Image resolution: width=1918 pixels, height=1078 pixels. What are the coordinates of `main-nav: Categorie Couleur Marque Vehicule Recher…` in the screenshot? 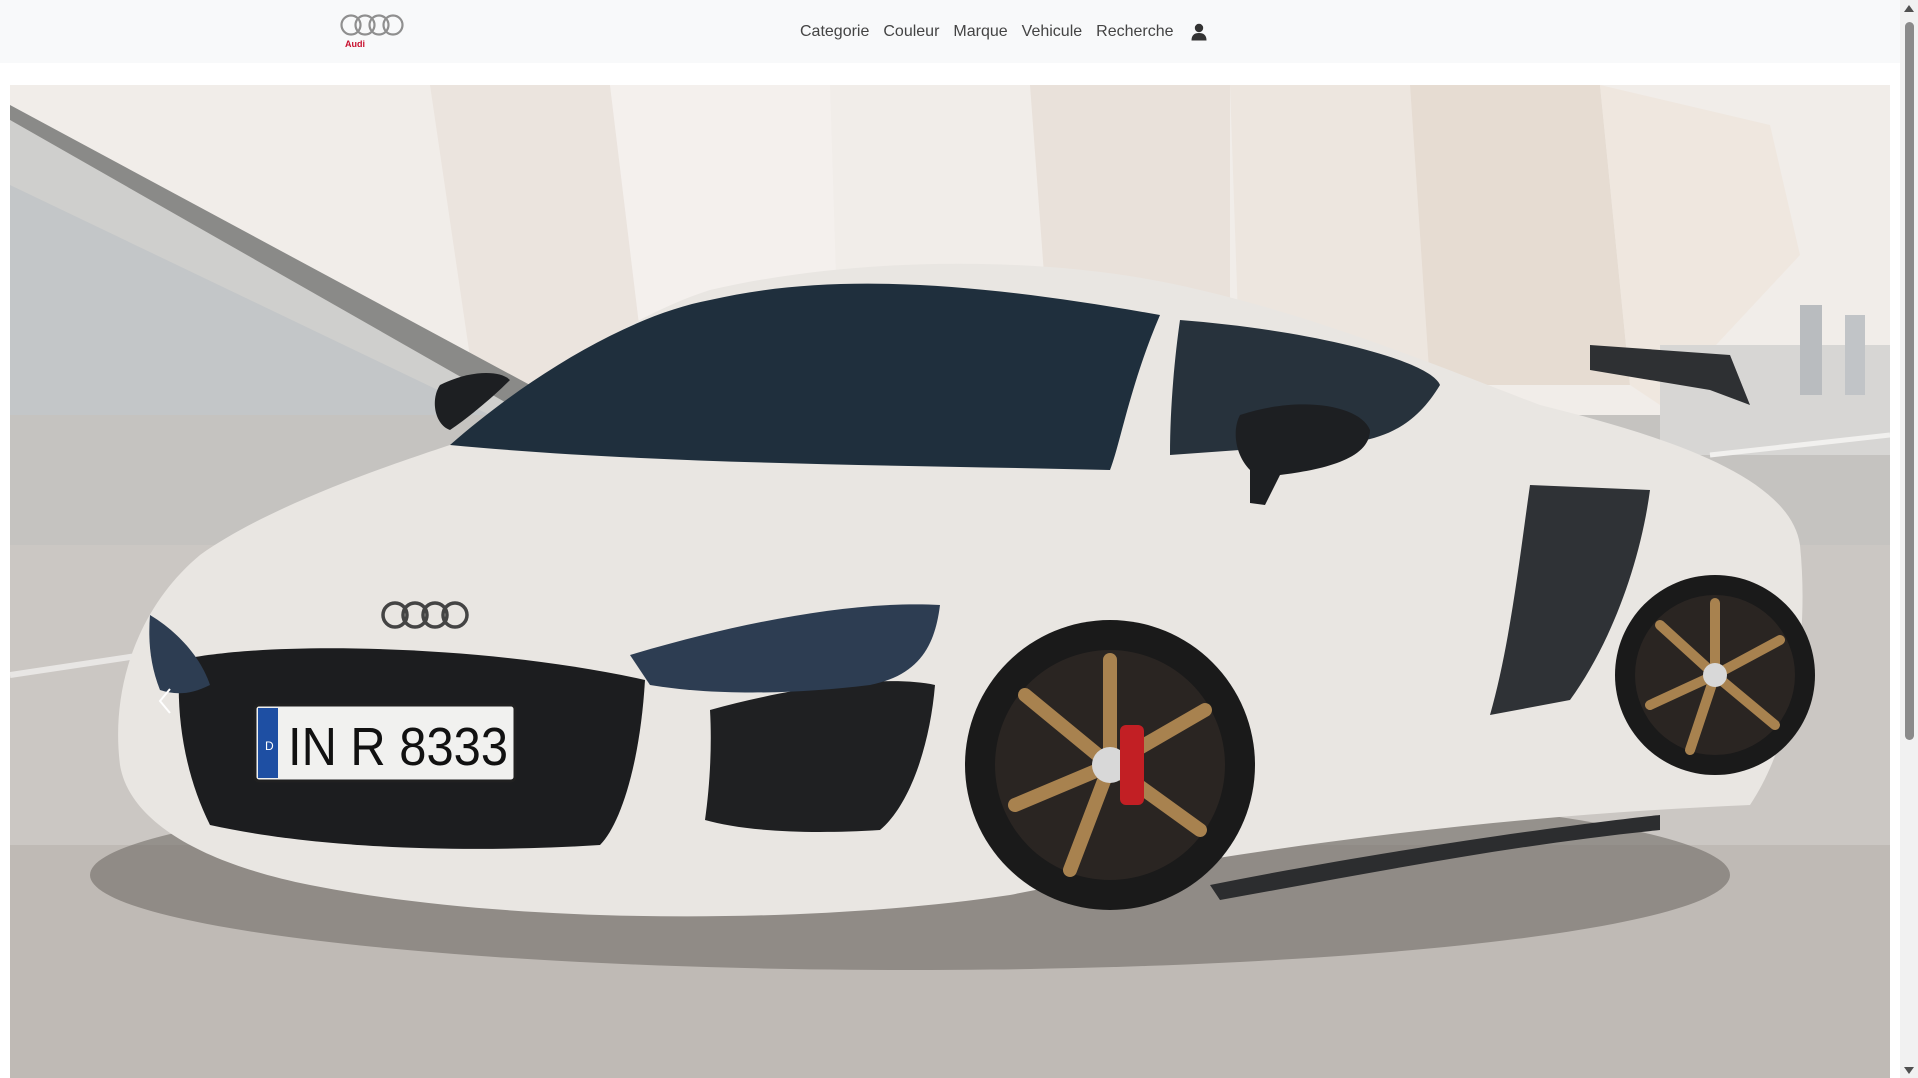 It's located at (1000, 31).